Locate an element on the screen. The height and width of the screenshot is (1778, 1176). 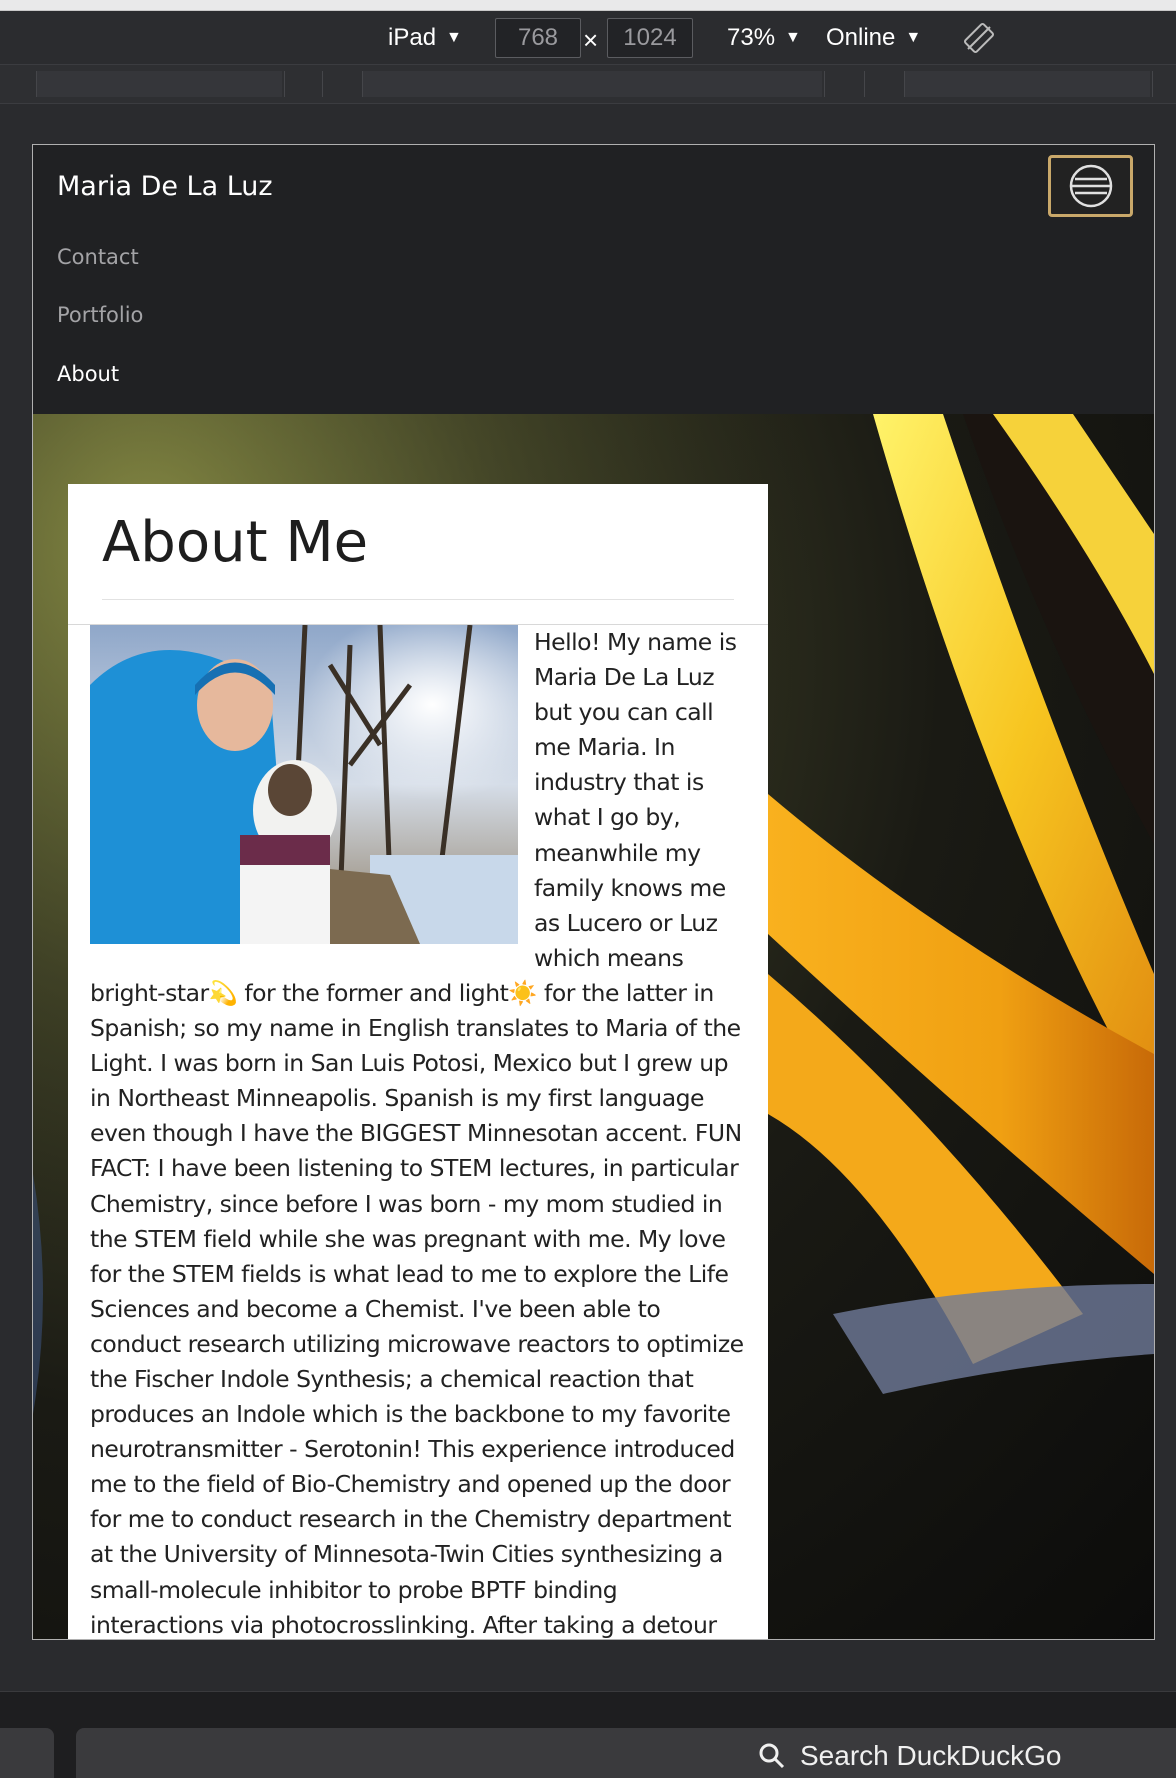
nav-about: About is located at coordinates (88, 374).